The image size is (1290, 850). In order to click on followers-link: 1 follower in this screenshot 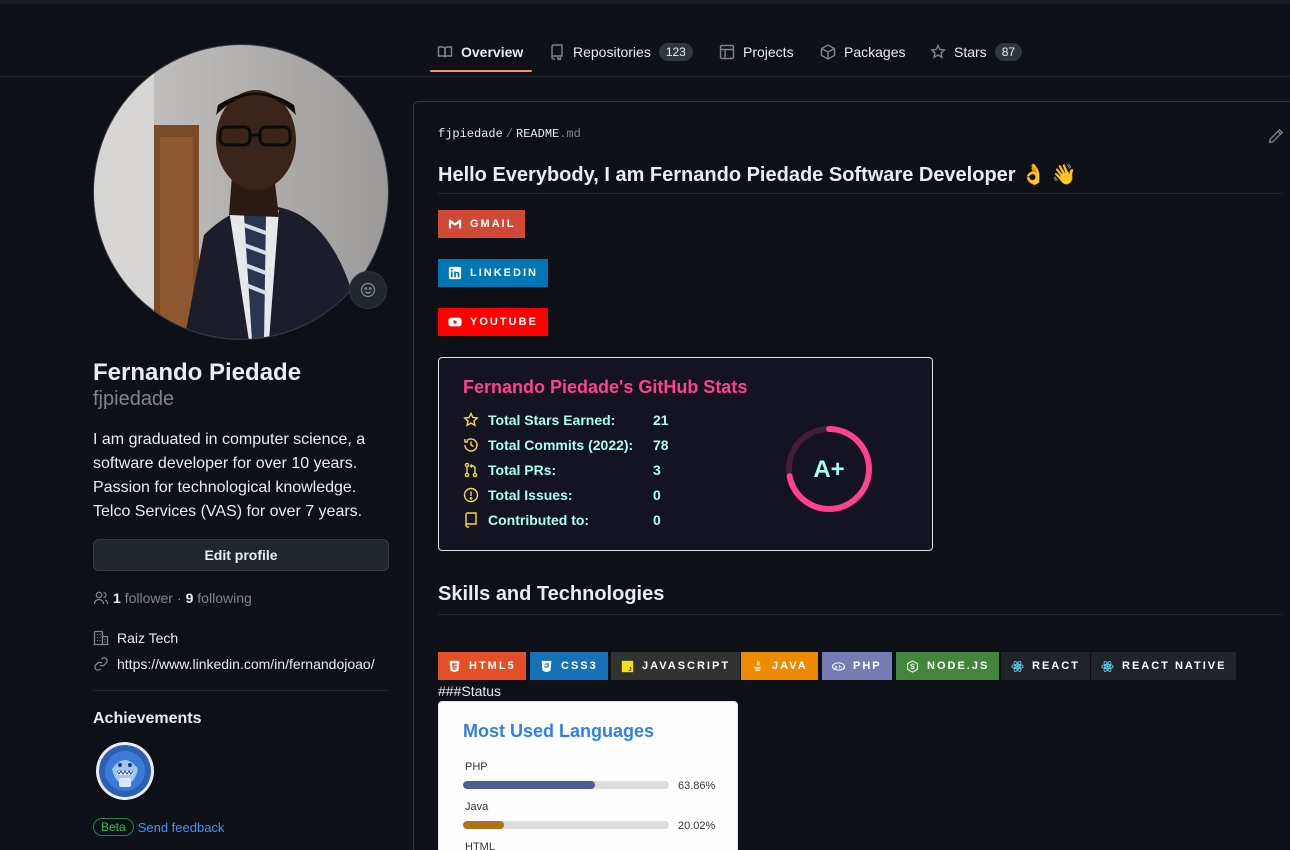, I will do `click(143, 598)`.